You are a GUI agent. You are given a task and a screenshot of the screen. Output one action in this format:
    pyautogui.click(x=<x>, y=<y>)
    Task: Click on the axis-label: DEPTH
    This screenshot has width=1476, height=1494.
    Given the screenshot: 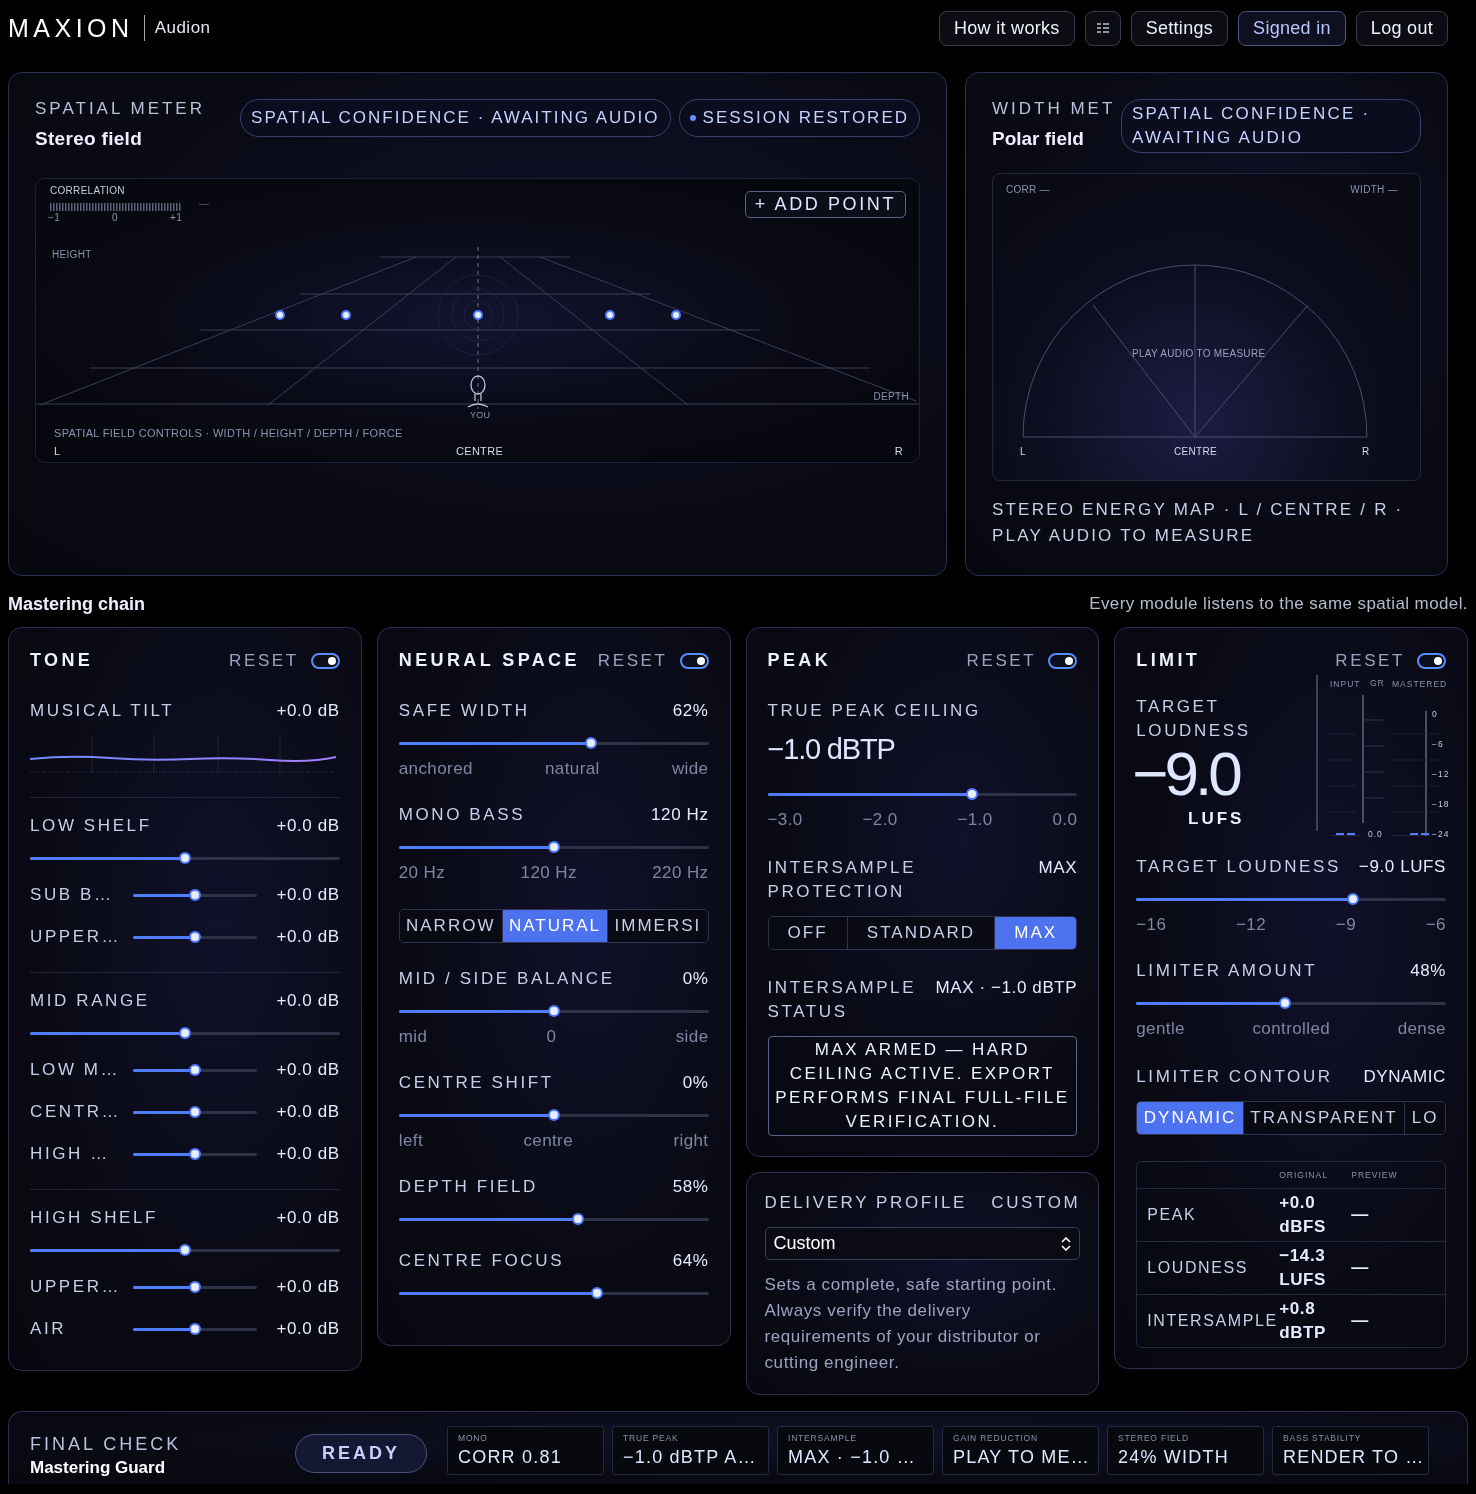 What is the action you would take?
    pyautogui.click(x=891, y=396)
    